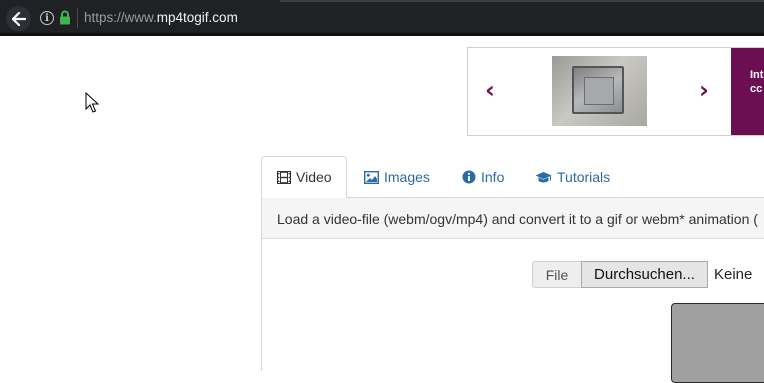 This screenshot has height=383, width=764. I want to click on image-icon, so click(371, 177).